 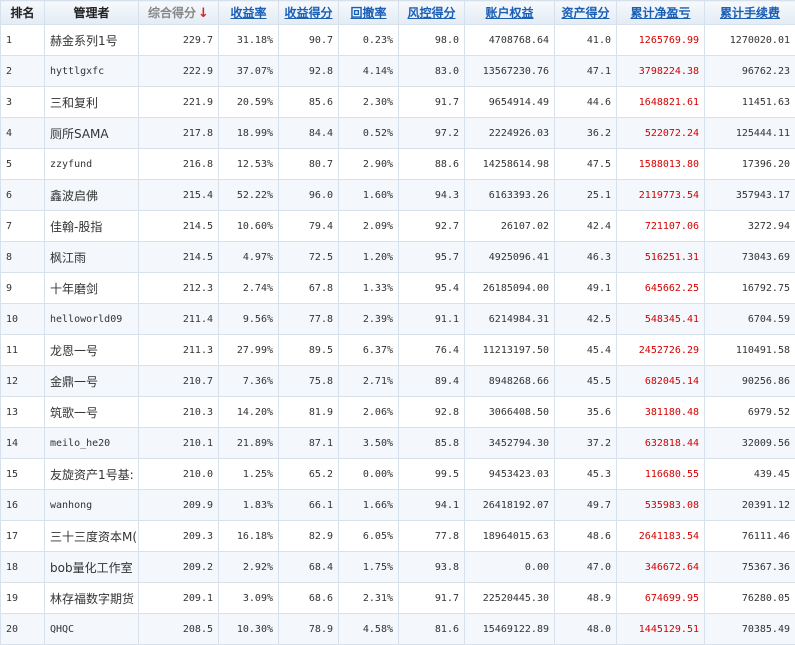 I want to click on rank-cell: 2, so click(x=23, y=71).